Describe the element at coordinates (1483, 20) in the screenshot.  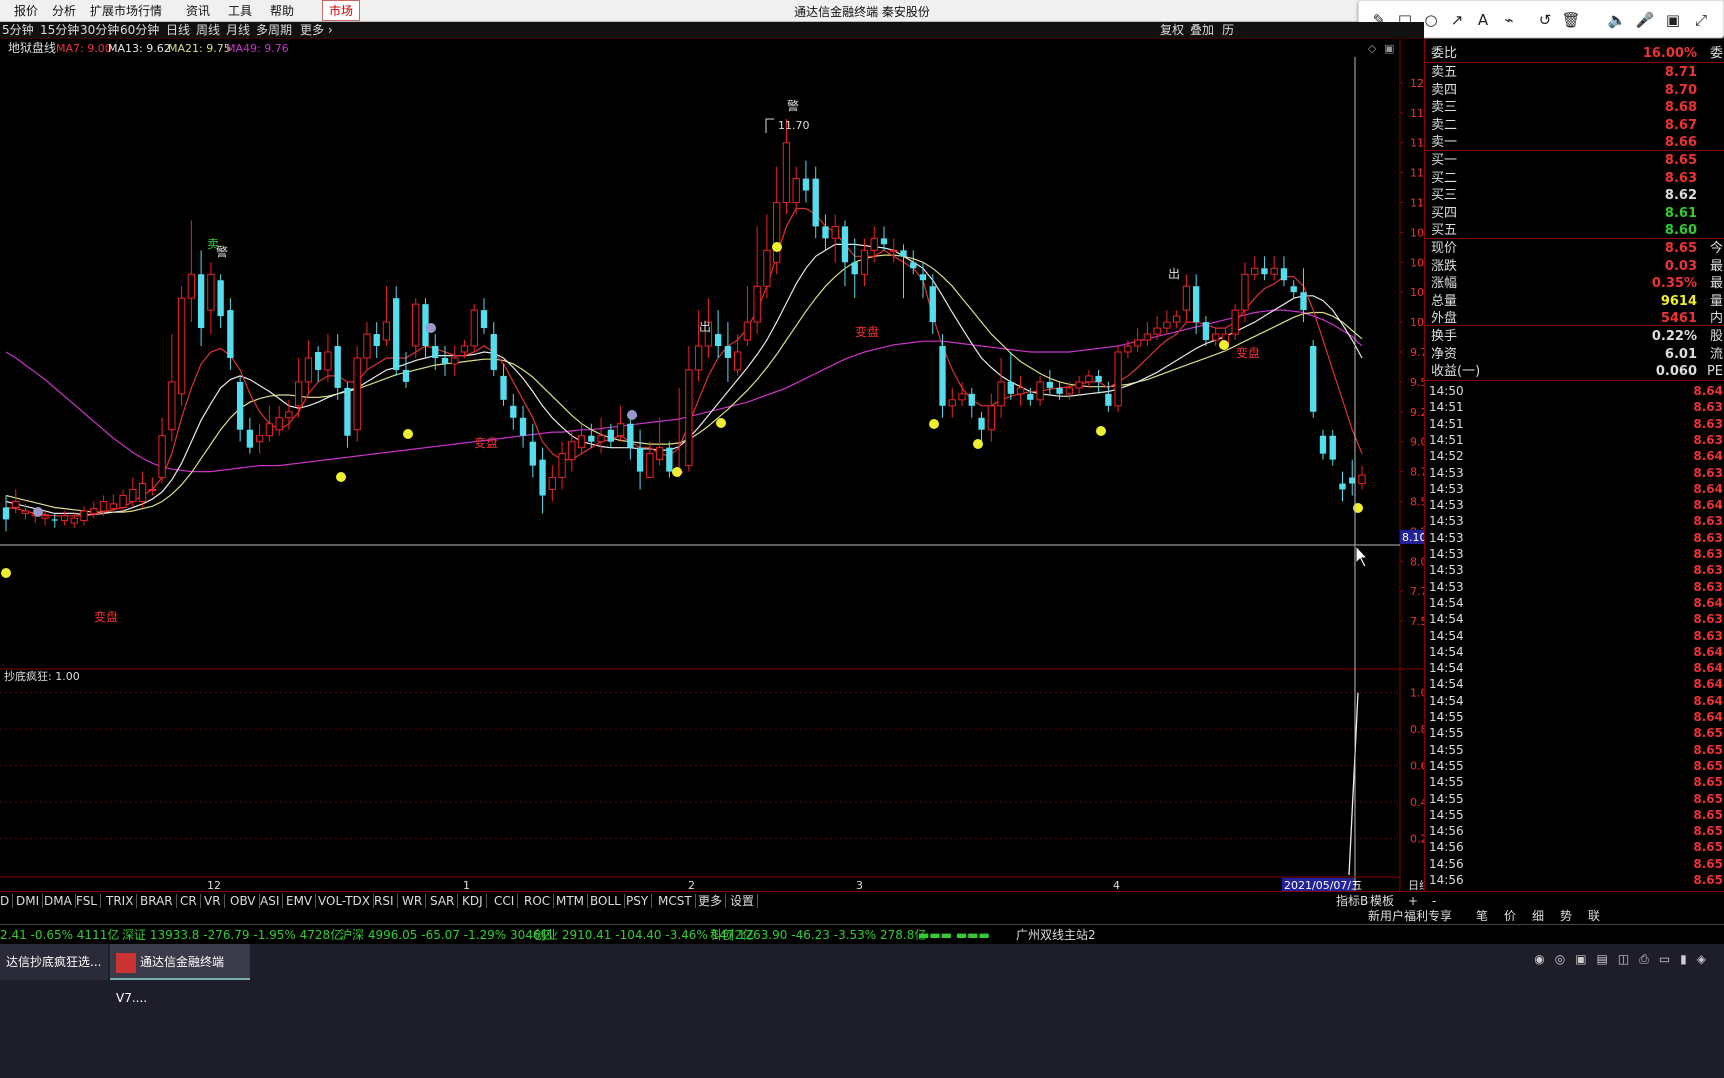
I see `text-icon: A` at that location.